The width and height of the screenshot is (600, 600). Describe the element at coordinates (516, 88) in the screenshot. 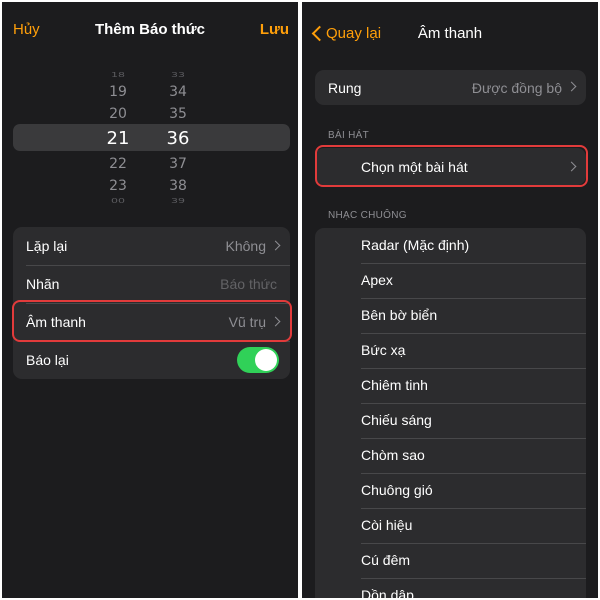

I see `vibration-value: Được đồng bộ` at that location.